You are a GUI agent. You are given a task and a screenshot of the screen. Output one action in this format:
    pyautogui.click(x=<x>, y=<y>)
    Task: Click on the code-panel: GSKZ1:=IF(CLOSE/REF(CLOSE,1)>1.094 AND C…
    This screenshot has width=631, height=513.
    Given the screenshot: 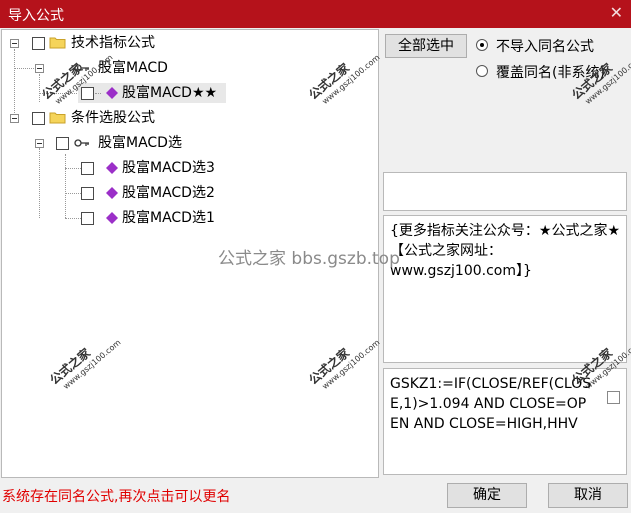 What is the action you would take?
    pyautogui.click(x=505, y=421)
    